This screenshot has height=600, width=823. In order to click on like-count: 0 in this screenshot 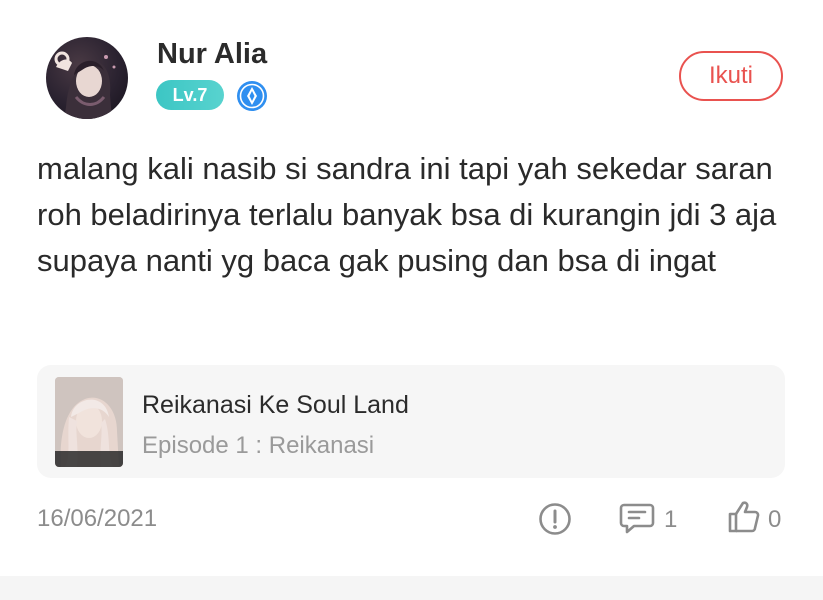, I will do `click(775, 519)`.